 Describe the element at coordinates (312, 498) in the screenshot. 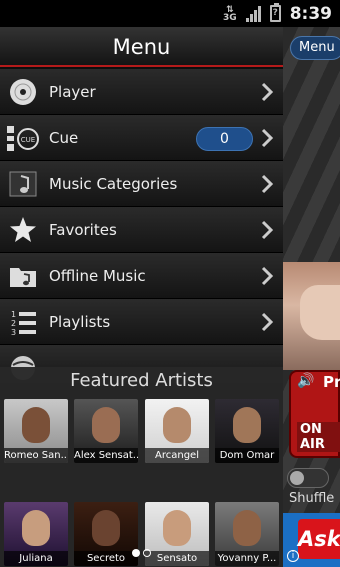

I see `shuffle-label: Shuffle` at that location.